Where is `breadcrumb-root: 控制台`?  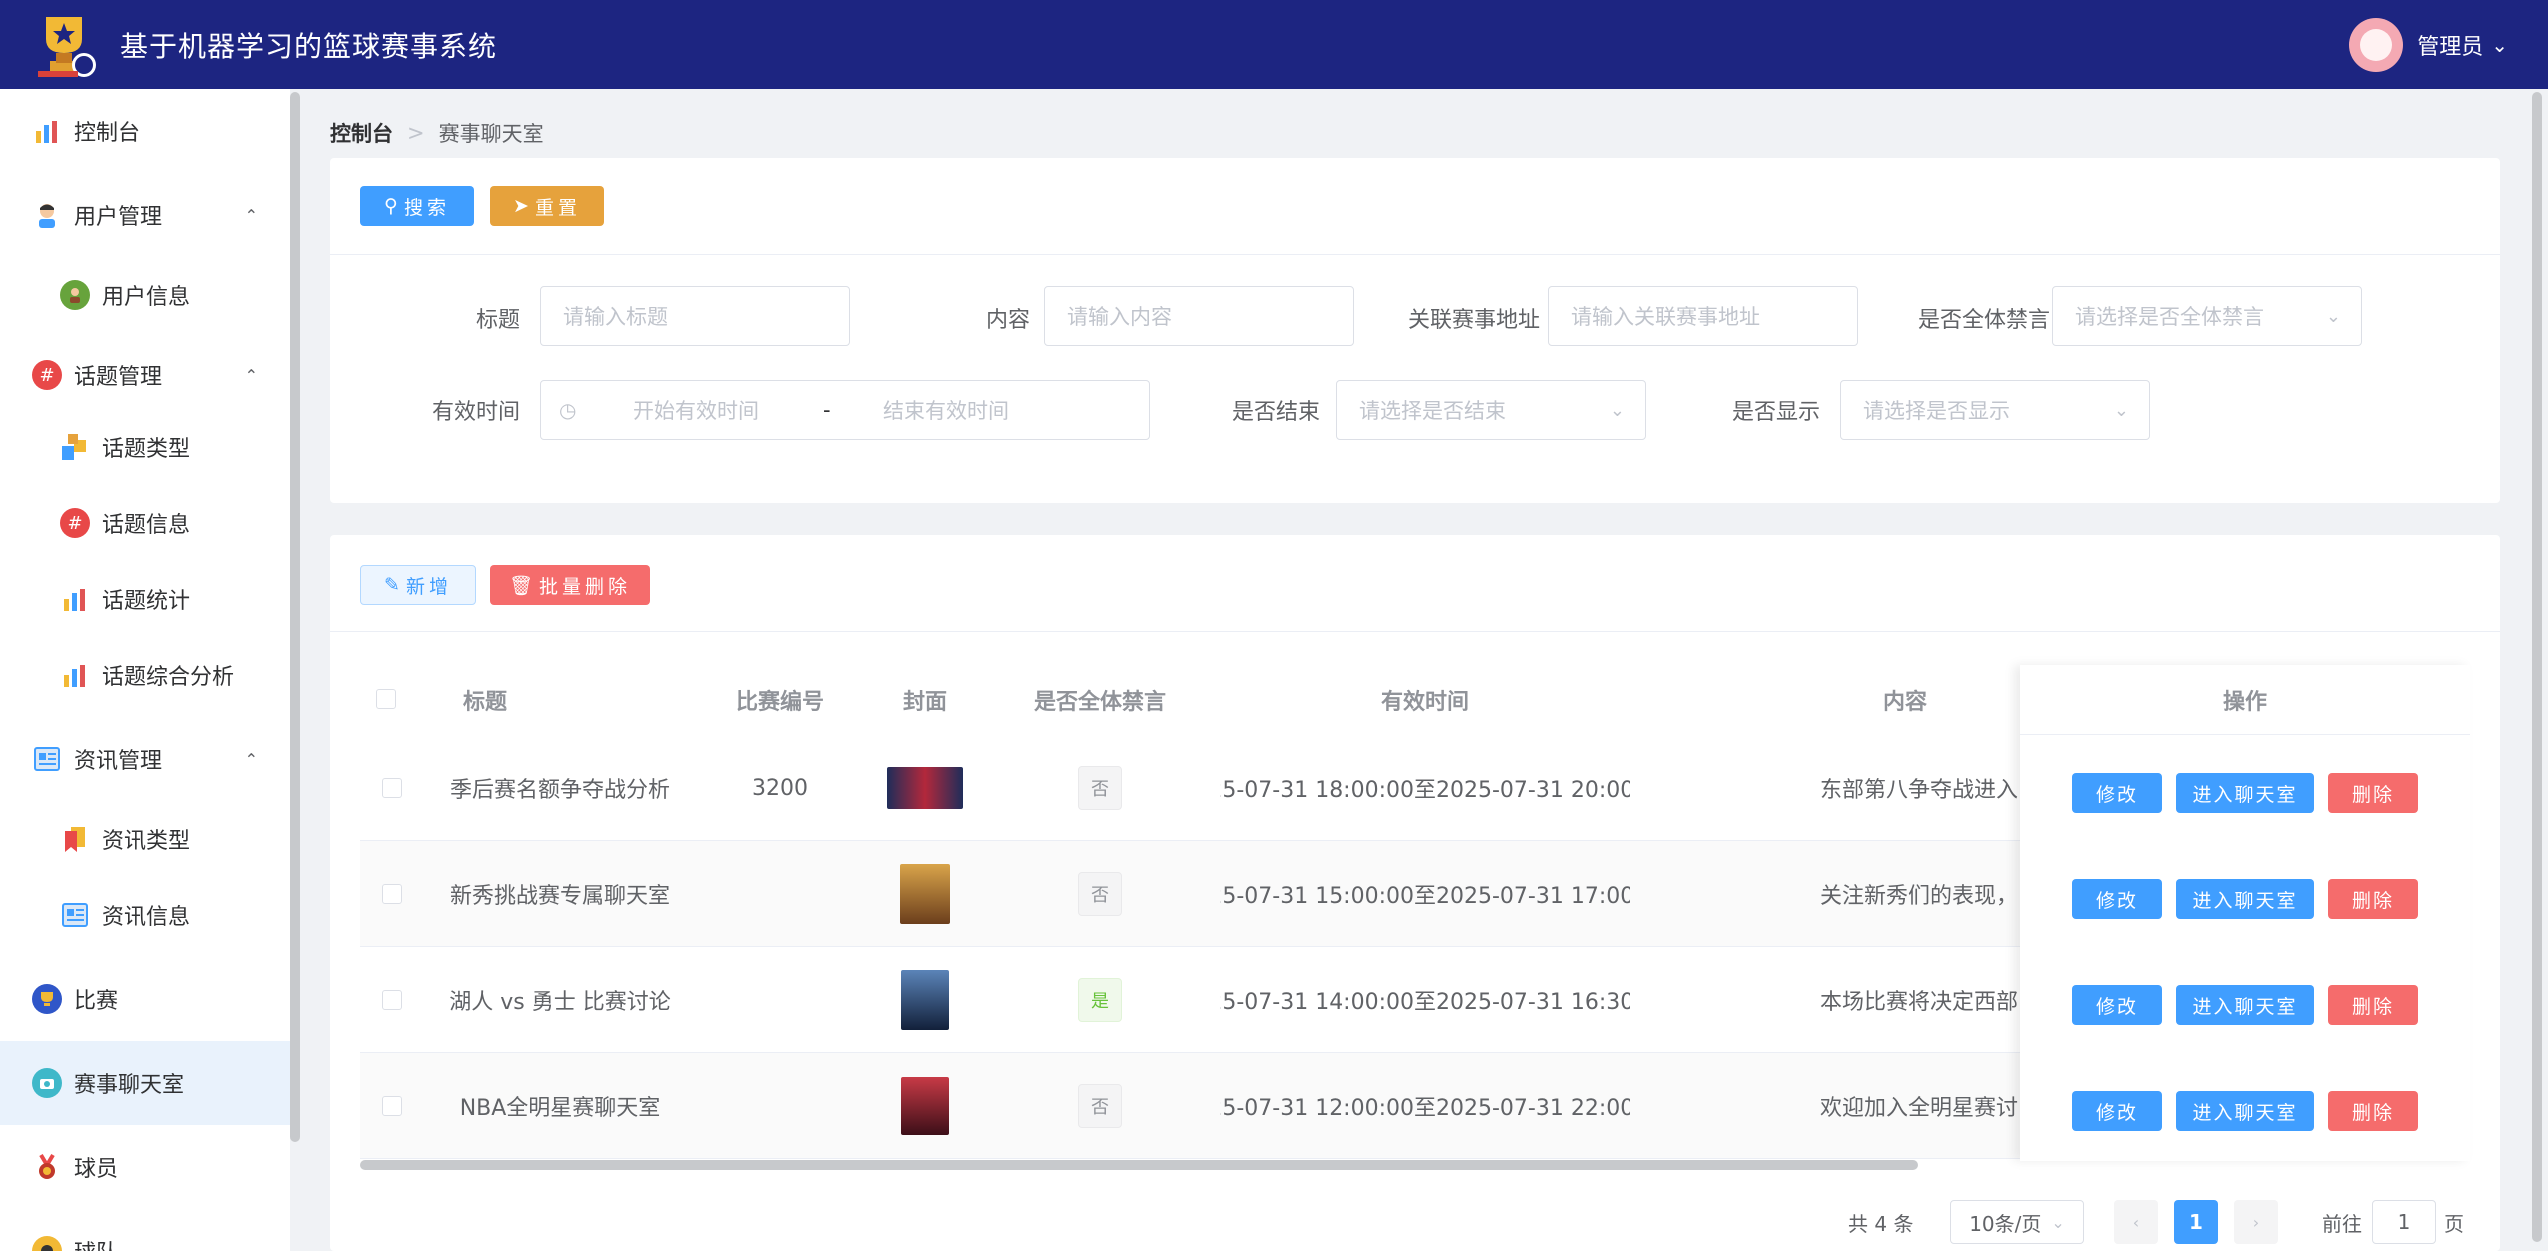 breadcrumb-root: 控制台 is located at coordinates (361, 133).